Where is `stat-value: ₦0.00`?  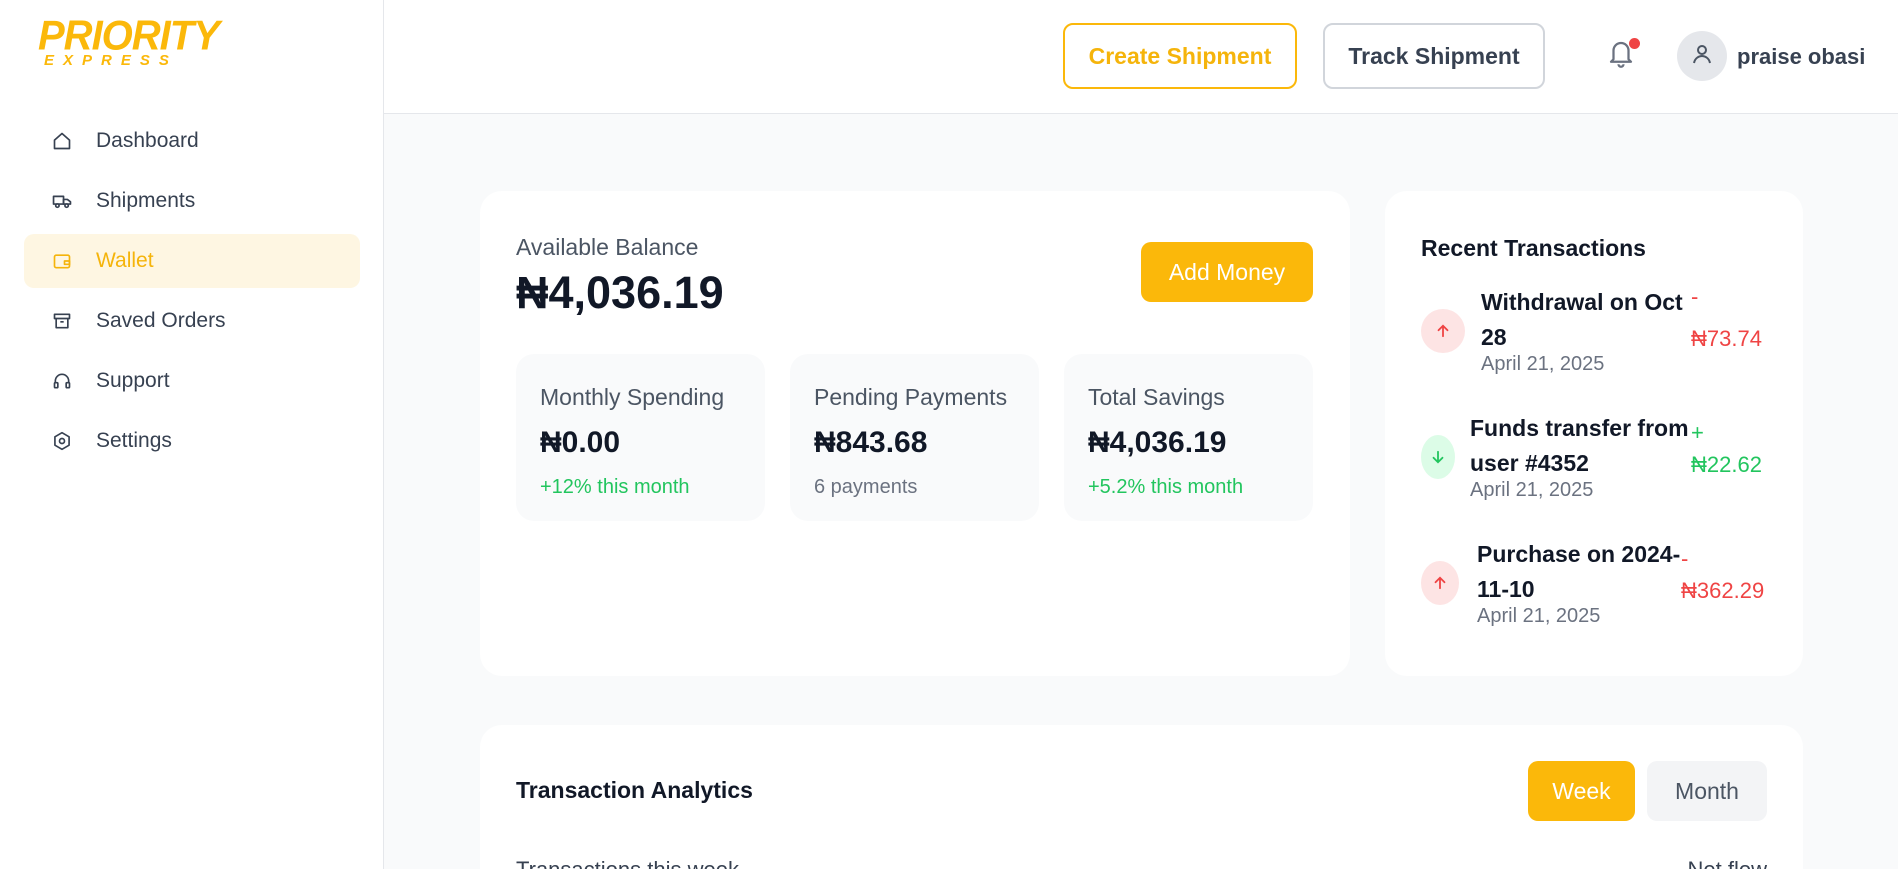 stat-value: ₦0.00 is located at coordinates (580, 442).